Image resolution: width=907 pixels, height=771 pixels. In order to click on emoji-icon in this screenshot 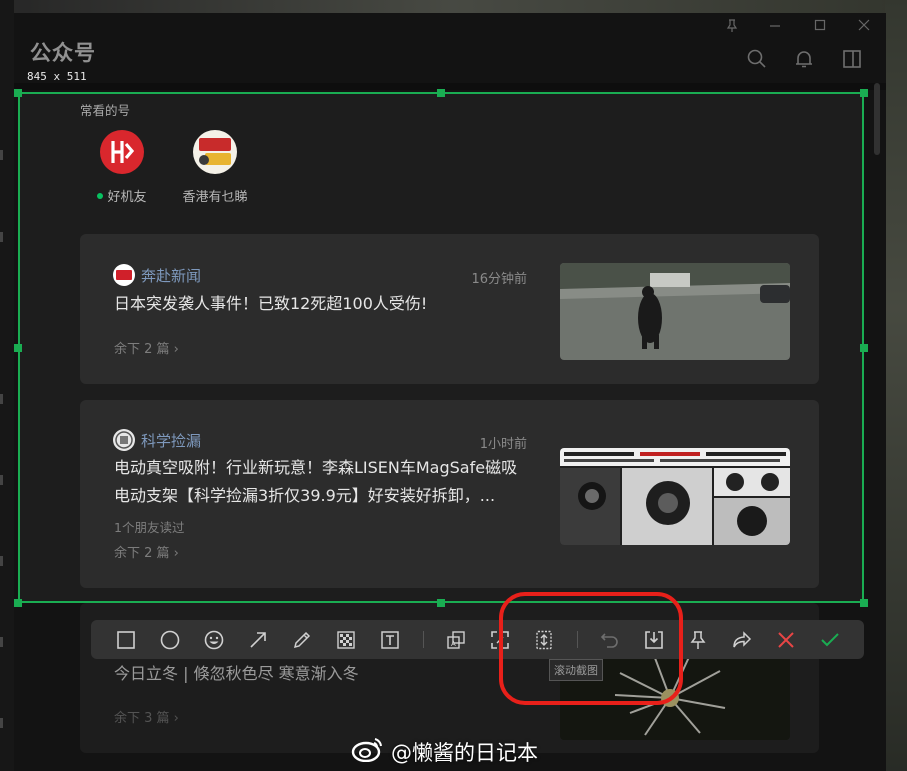, I will do `click(214, 640)`.